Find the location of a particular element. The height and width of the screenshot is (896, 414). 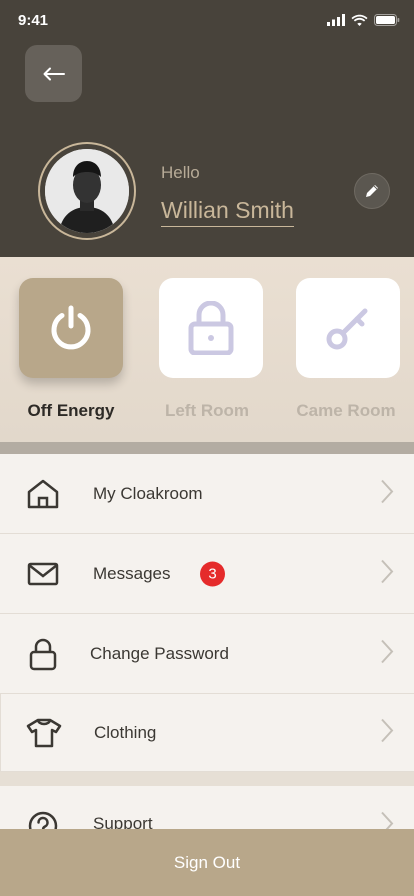

menu-separator is located at coordinates (207, 779).